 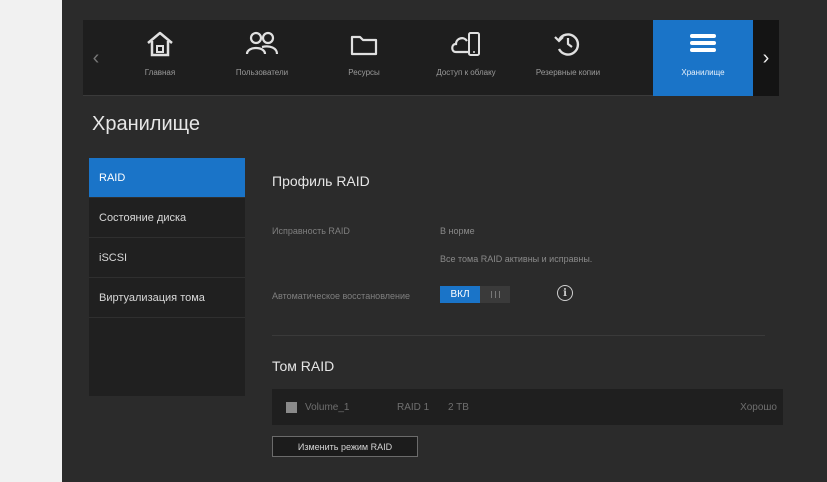 I want to click on nav-scroll-left-button: ‹, so click(x=96, y=58).